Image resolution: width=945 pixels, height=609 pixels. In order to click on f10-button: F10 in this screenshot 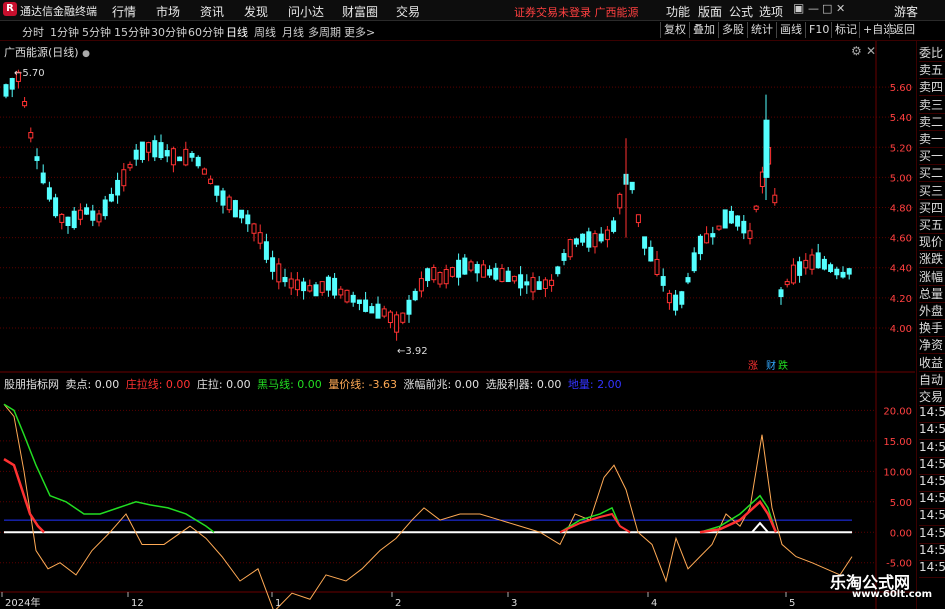, I will do `click(818, 30)`.